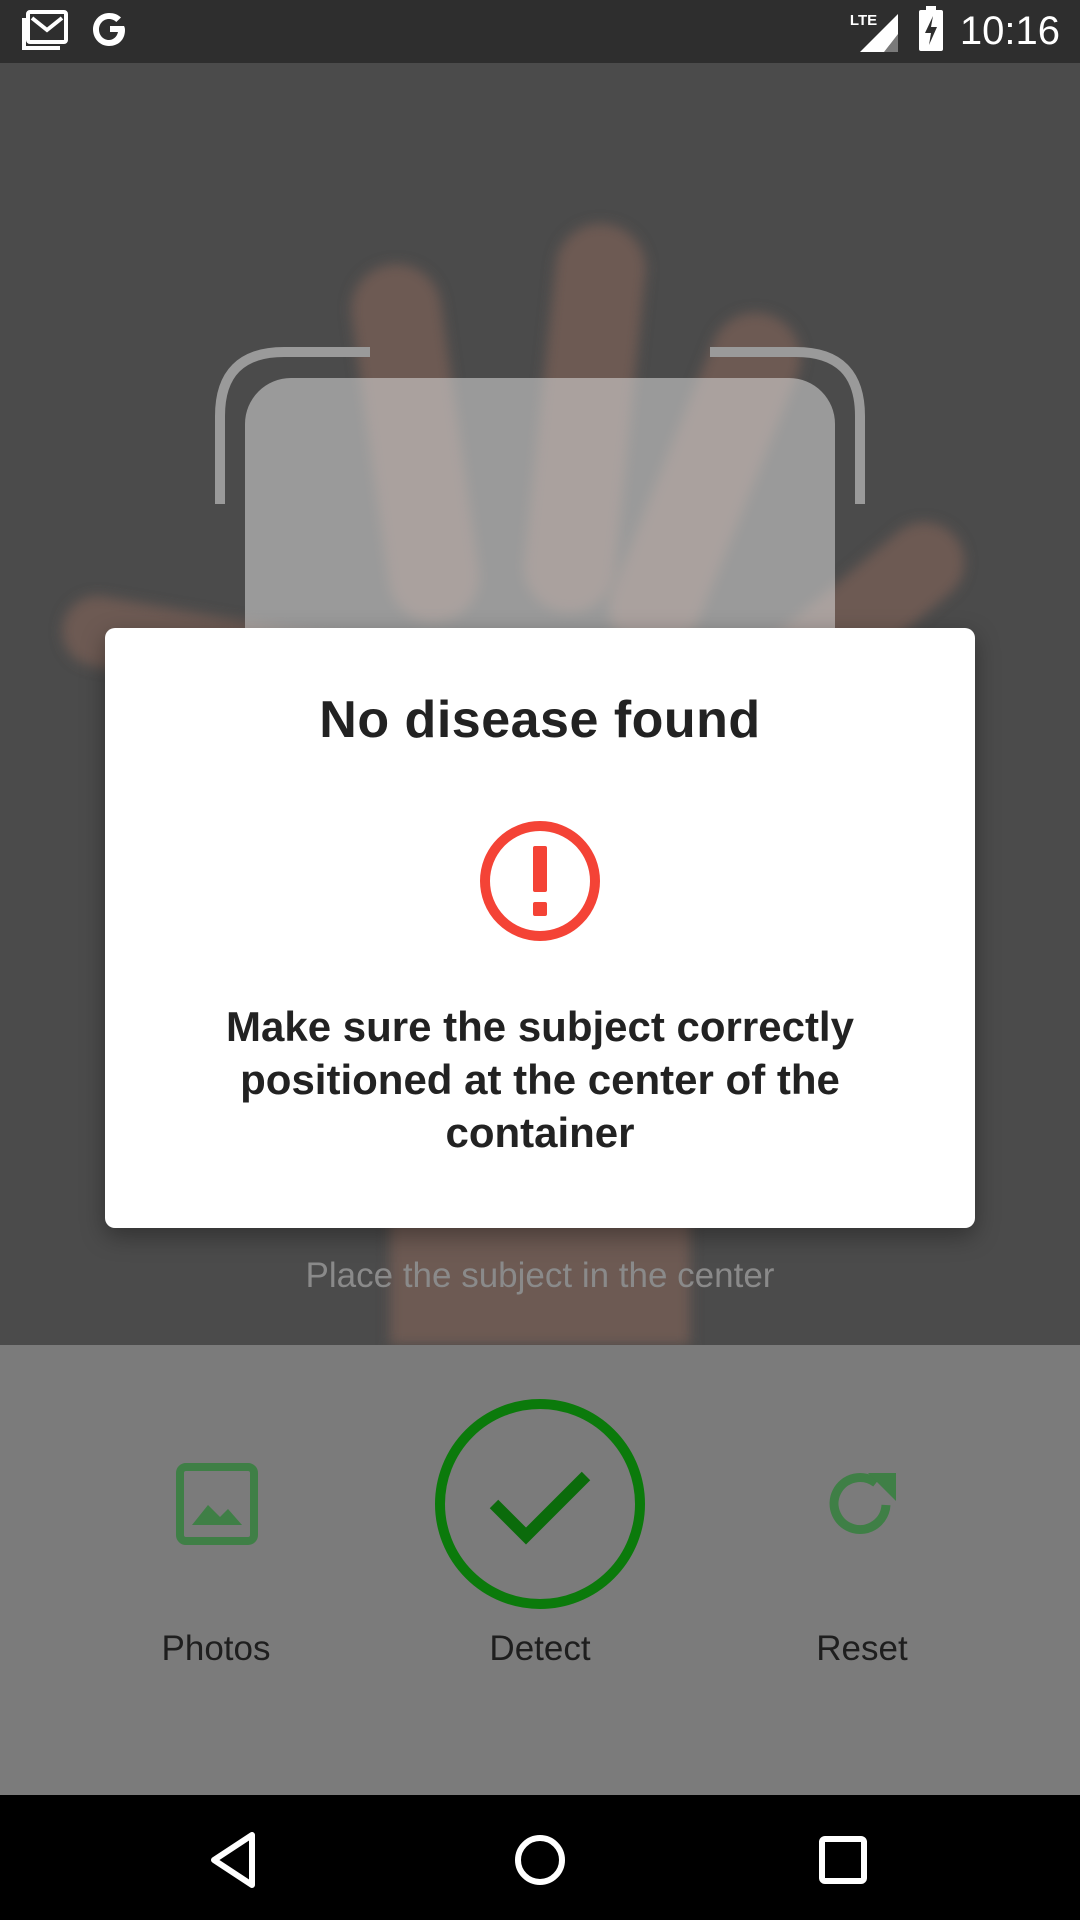 The image size is (1080, 1920). Describe the element at coordinates (235, 1860) in the screenshot. I see `back-icon` at that location.